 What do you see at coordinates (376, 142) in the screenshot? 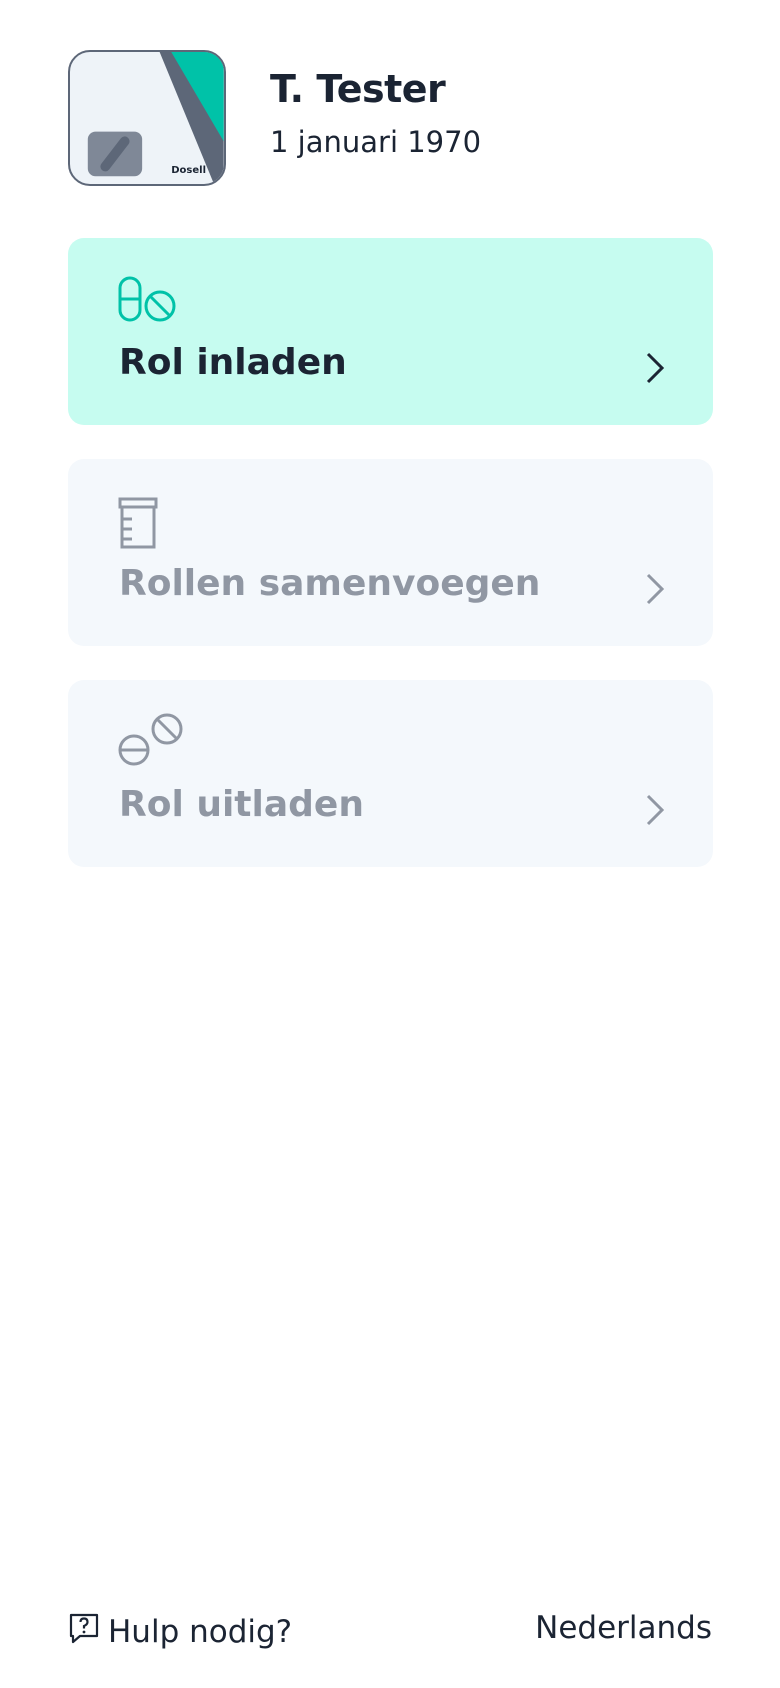
I see `user-date-of-birth: 1 januari 1970` at bounding box center [376, 142].